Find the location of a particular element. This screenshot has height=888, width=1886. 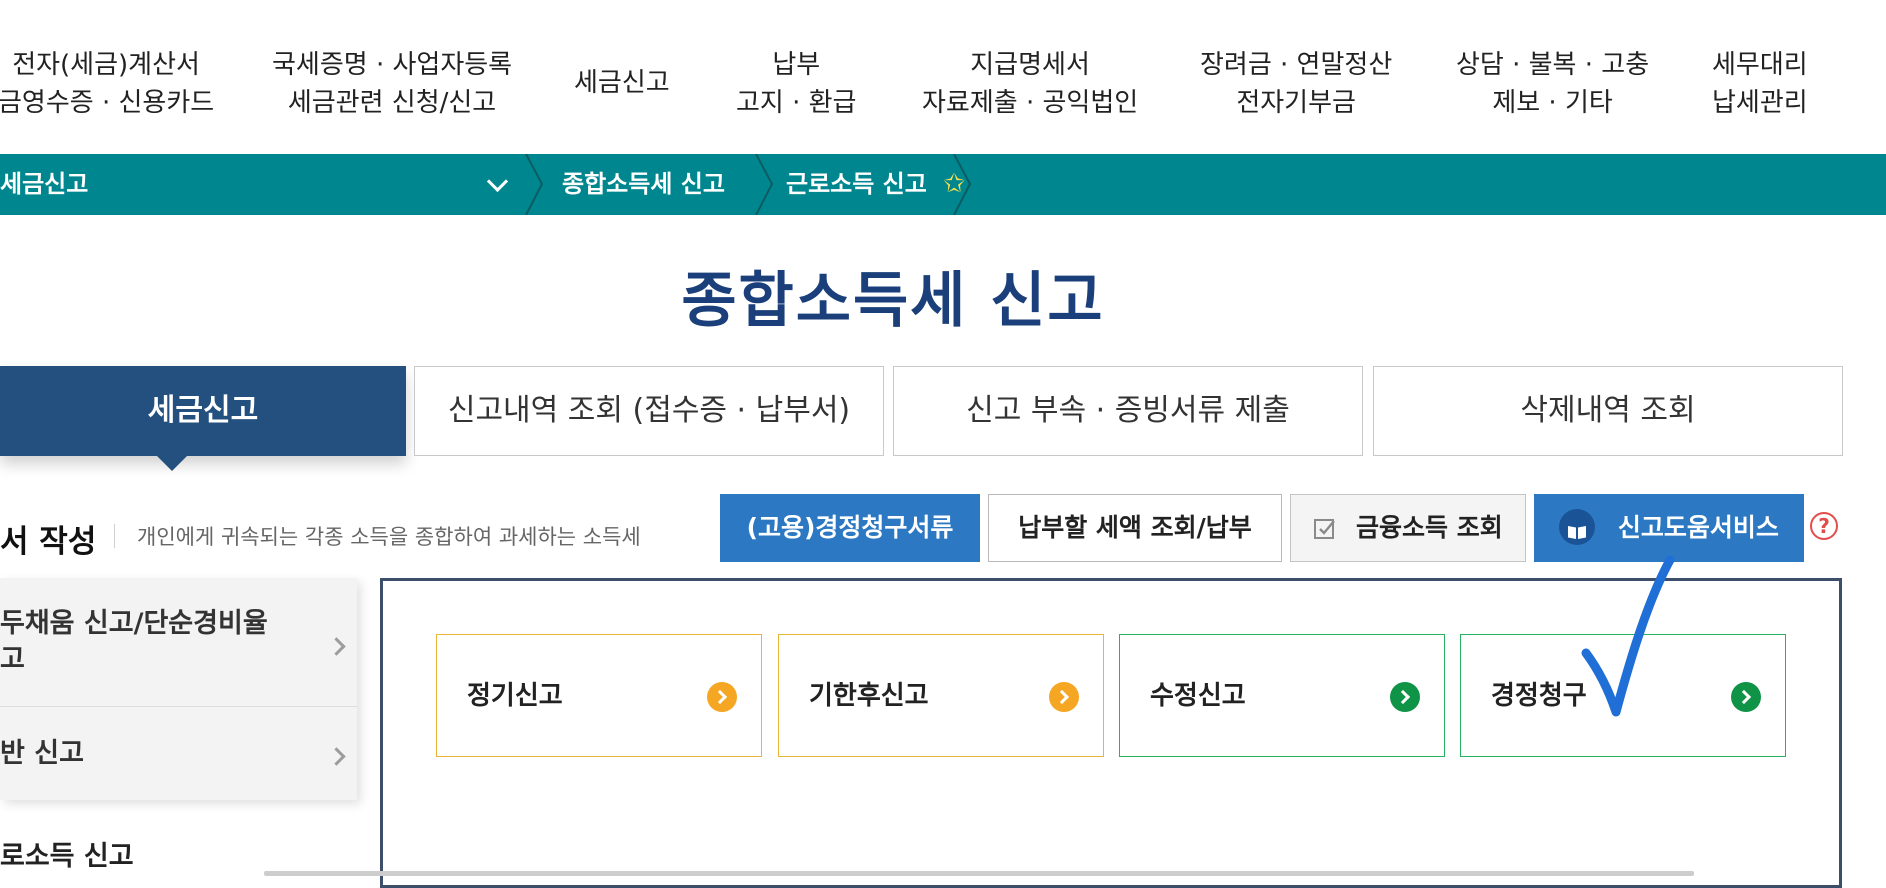

gnb-item-payment: 납부 고지 · 환급 is located at coordinates (796, 84).